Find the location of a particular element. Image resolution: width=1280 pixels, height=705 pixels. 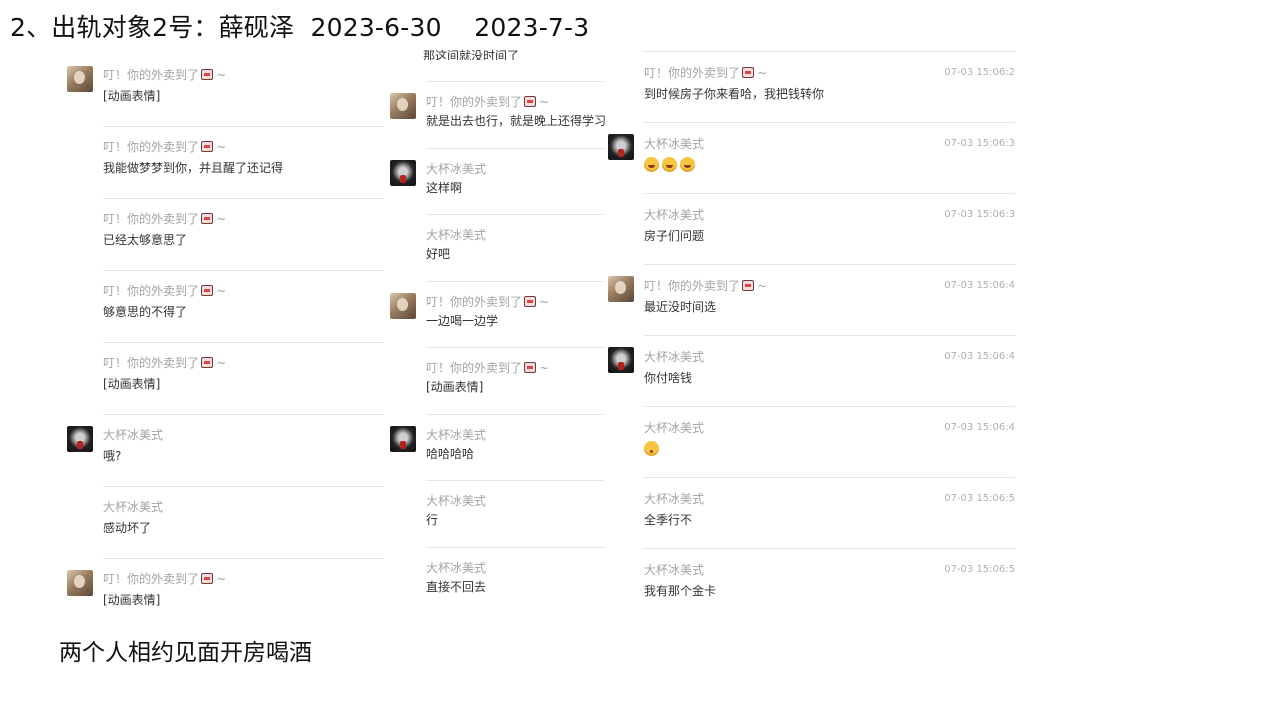

message-content: 行 is located at coordinates (432, 520).